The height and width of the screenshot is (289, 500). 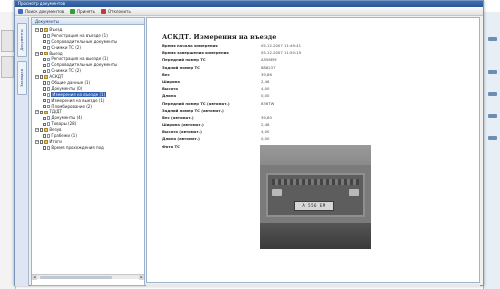 What do you see at coordinates (231, 124) in the screenshot?
I see `field-row: Ширина (автомат.) 2,48` at bounding box center [231, 124].